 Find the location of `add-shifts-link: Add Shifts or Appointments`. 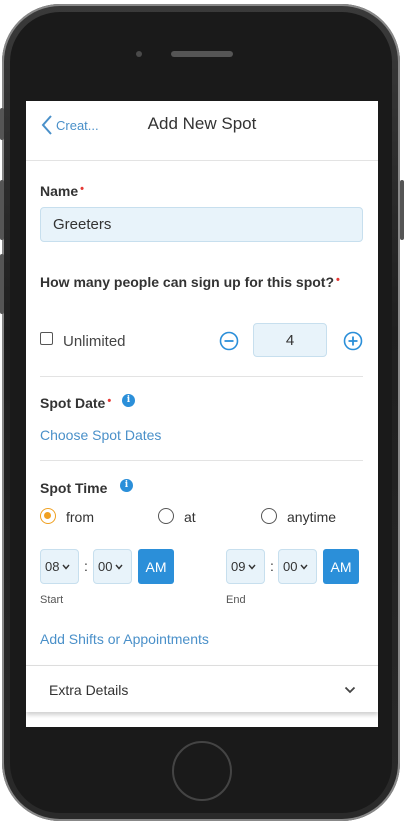

add-shifts-link: Add Shifts or Appointments is located at coordinates (124, 639).